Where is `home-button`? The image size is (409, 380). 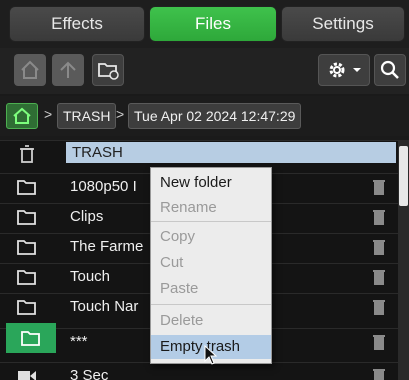
home-button is located at coordinates (30, 70).